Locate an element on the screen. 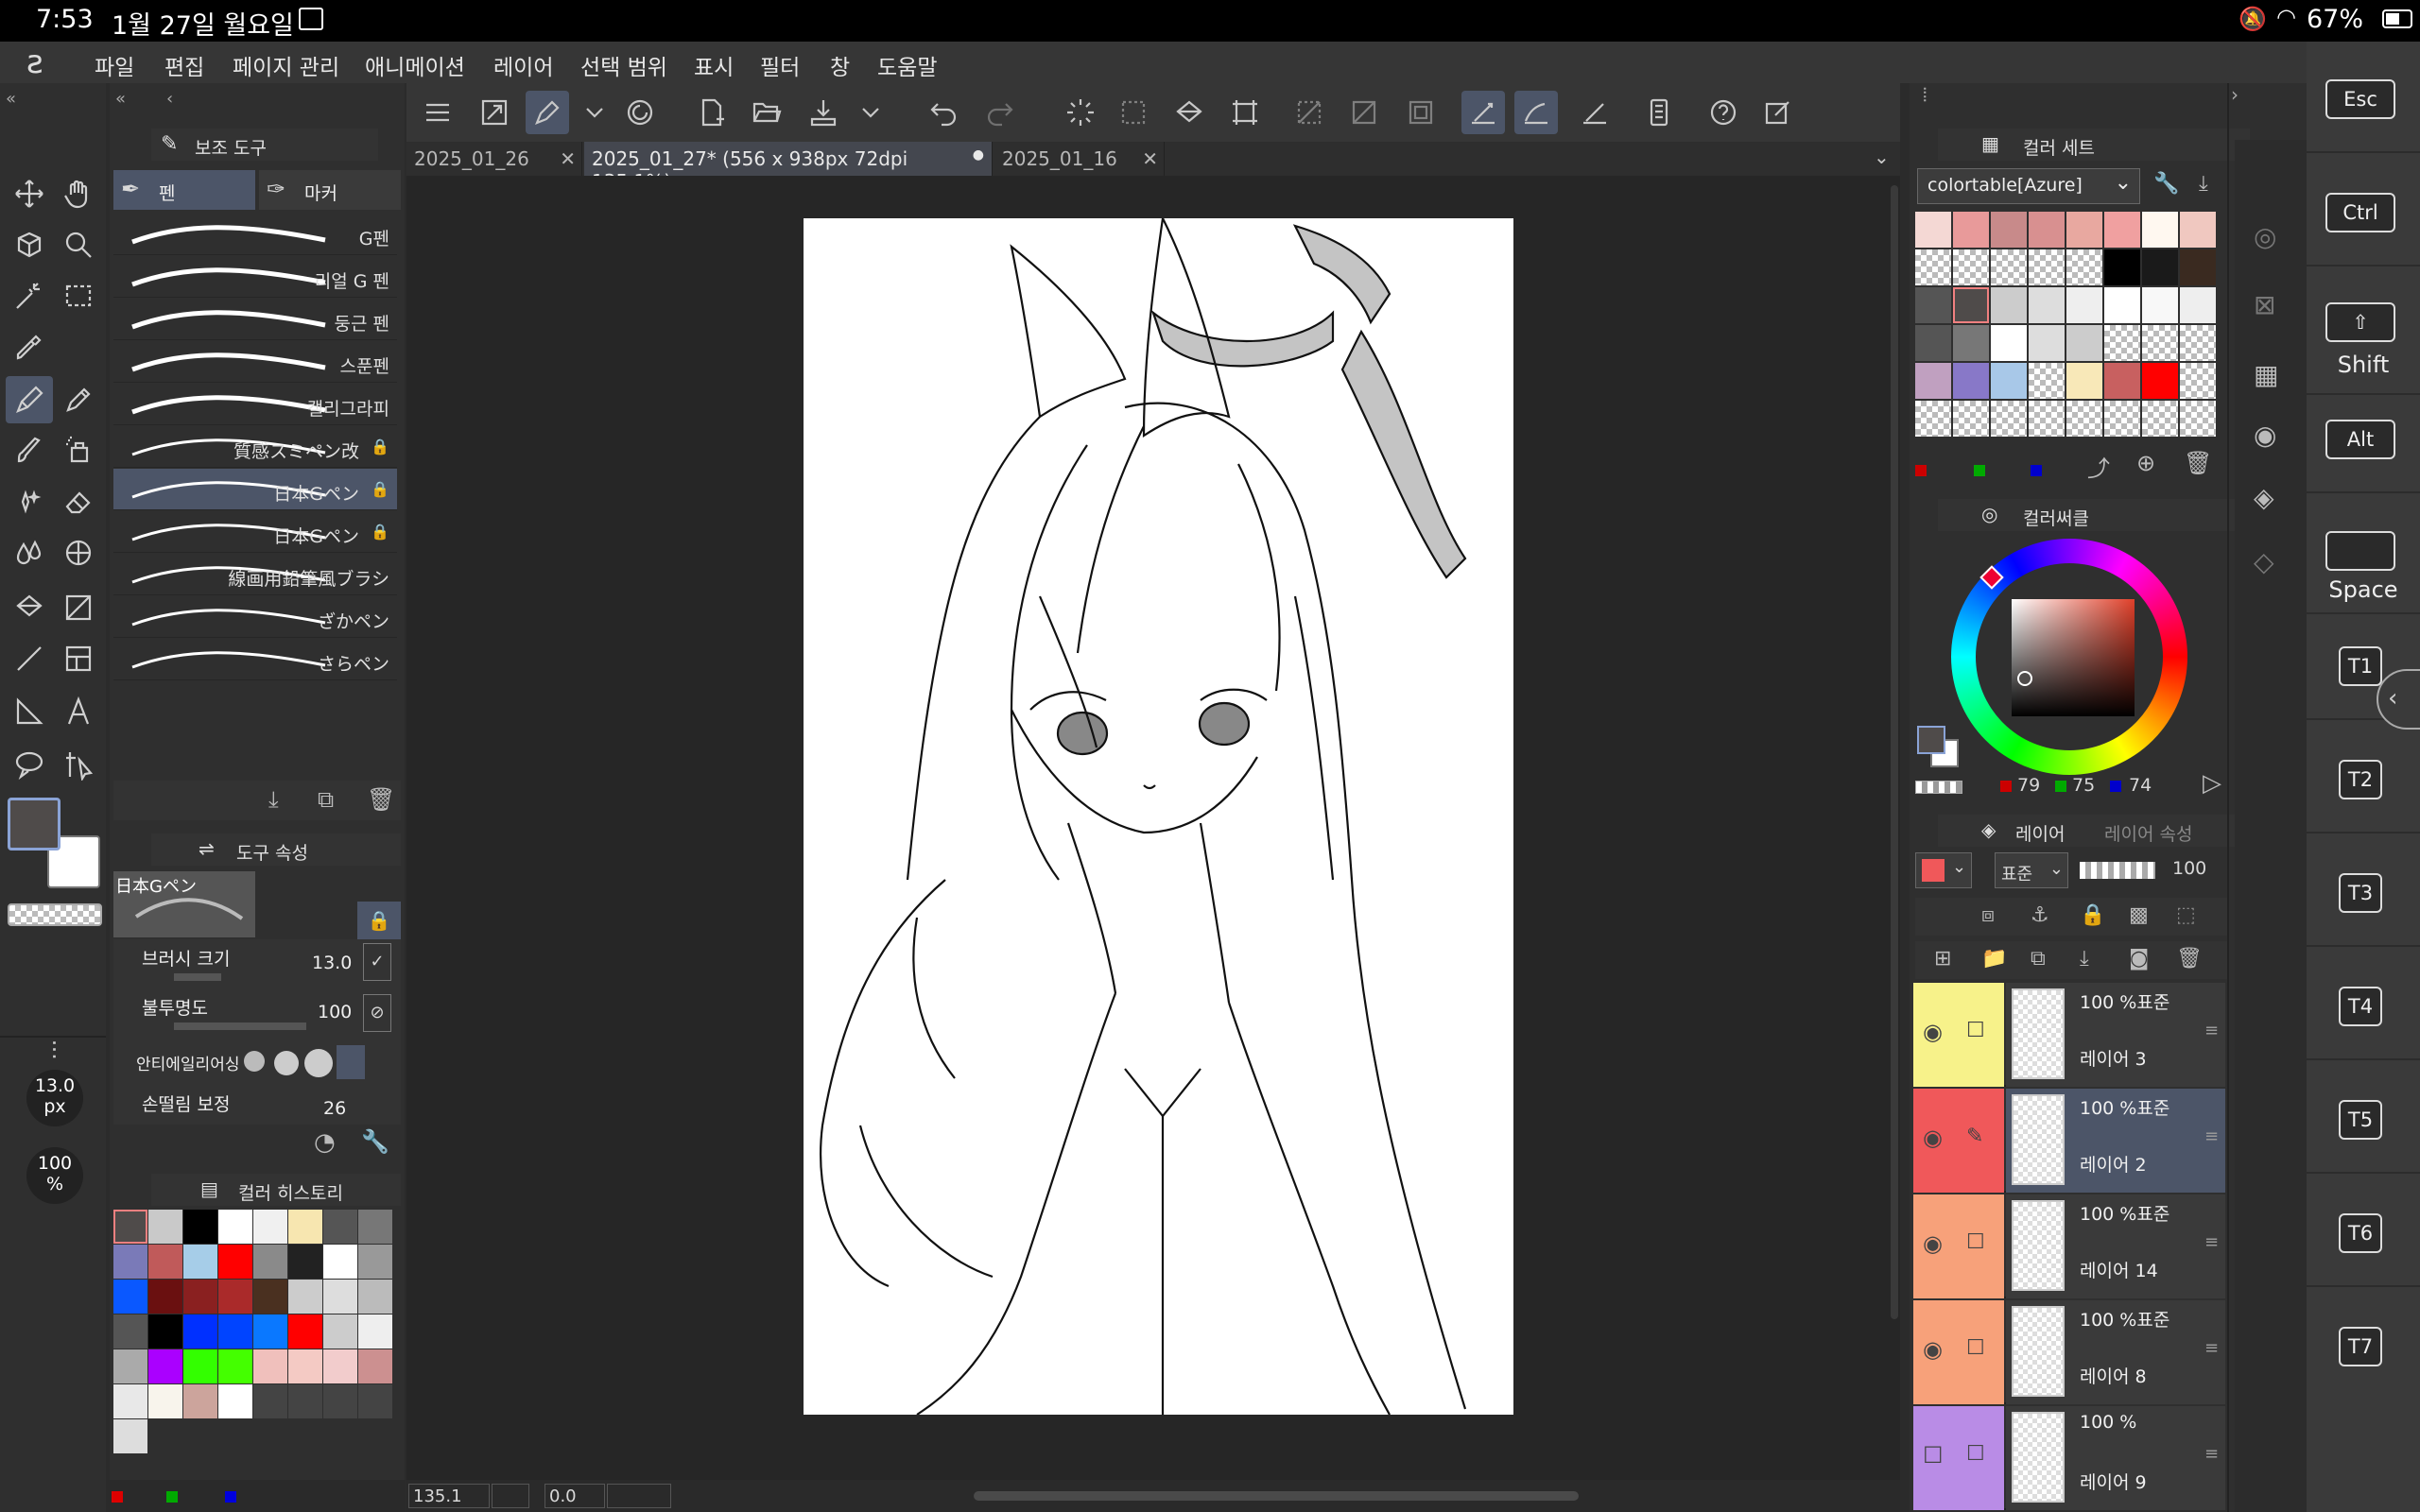 This screenshot has height=1512, width=2420. tab-2025-01-26: 2025_01_26 ✕ is located at coordinates (494, 159).